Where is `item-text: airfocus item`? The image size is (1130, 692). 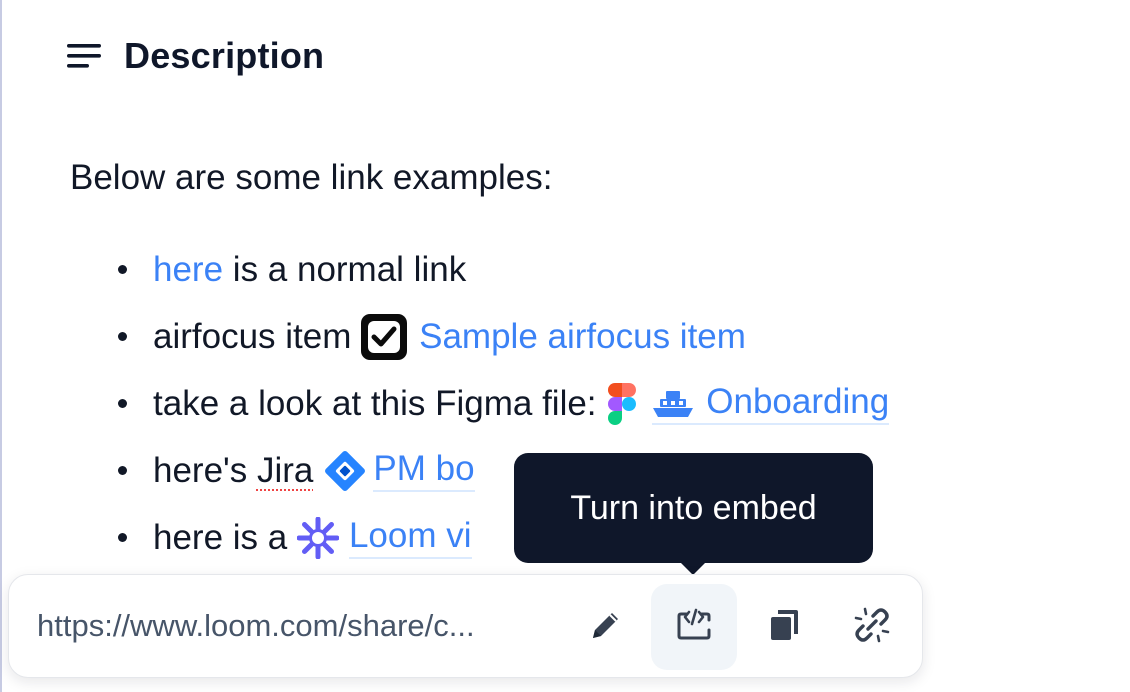 item-text: airfocus item is located at coordinates (257, 336).